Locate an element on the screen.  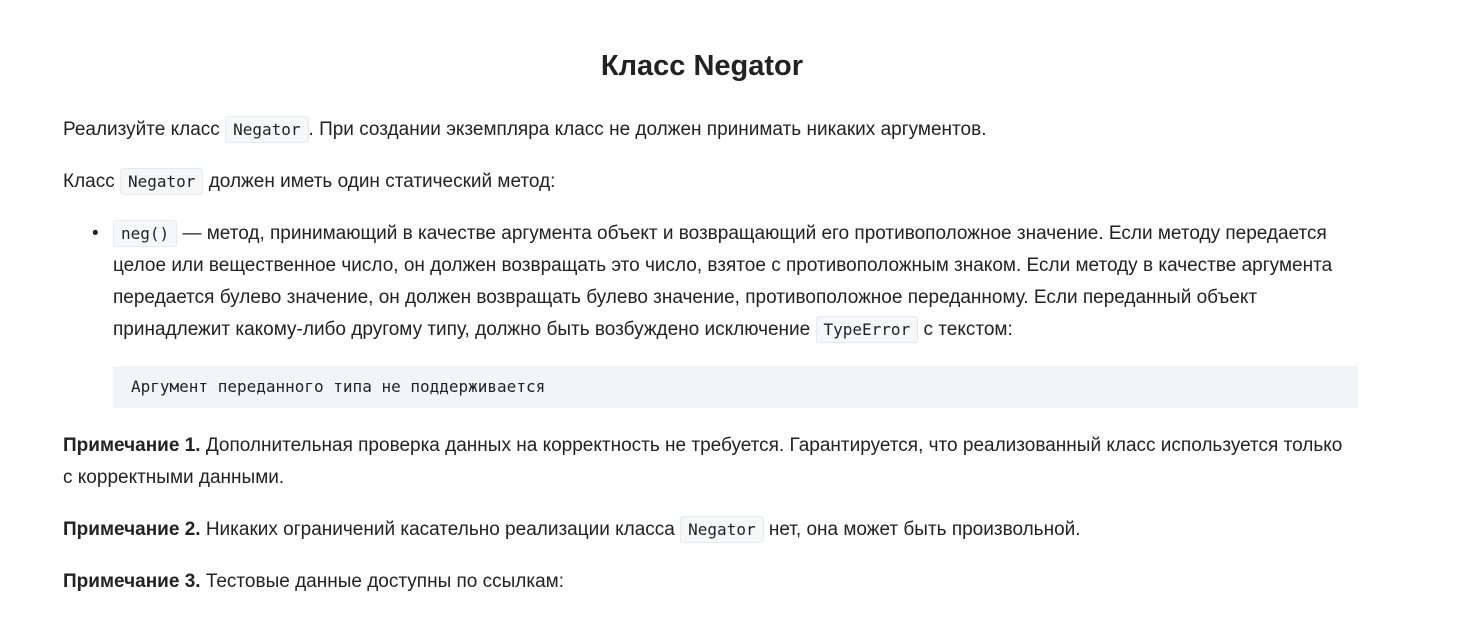
inline-code-neg: neg() is located at coordinates (145, 233).